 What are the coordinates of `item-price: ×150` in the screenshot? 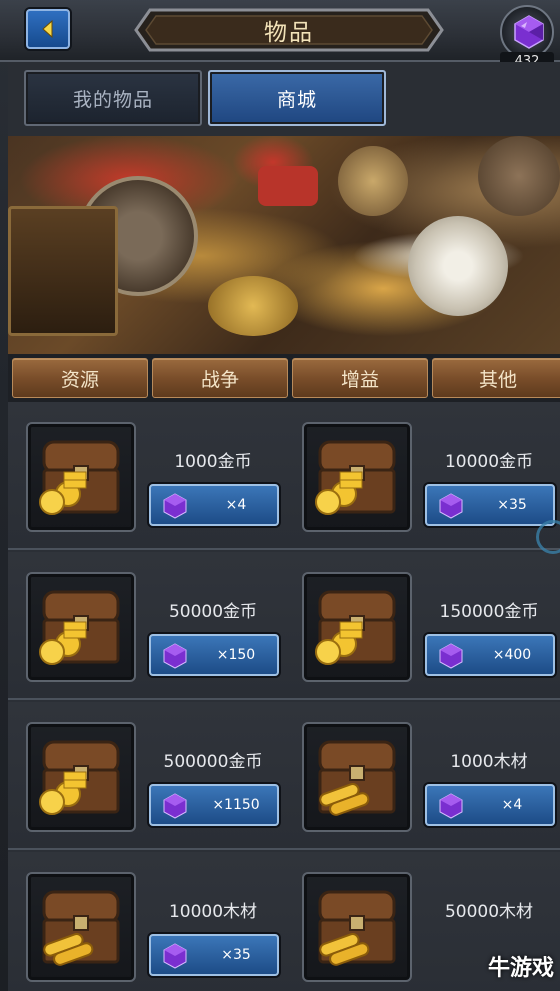 It's located at (236, 655).